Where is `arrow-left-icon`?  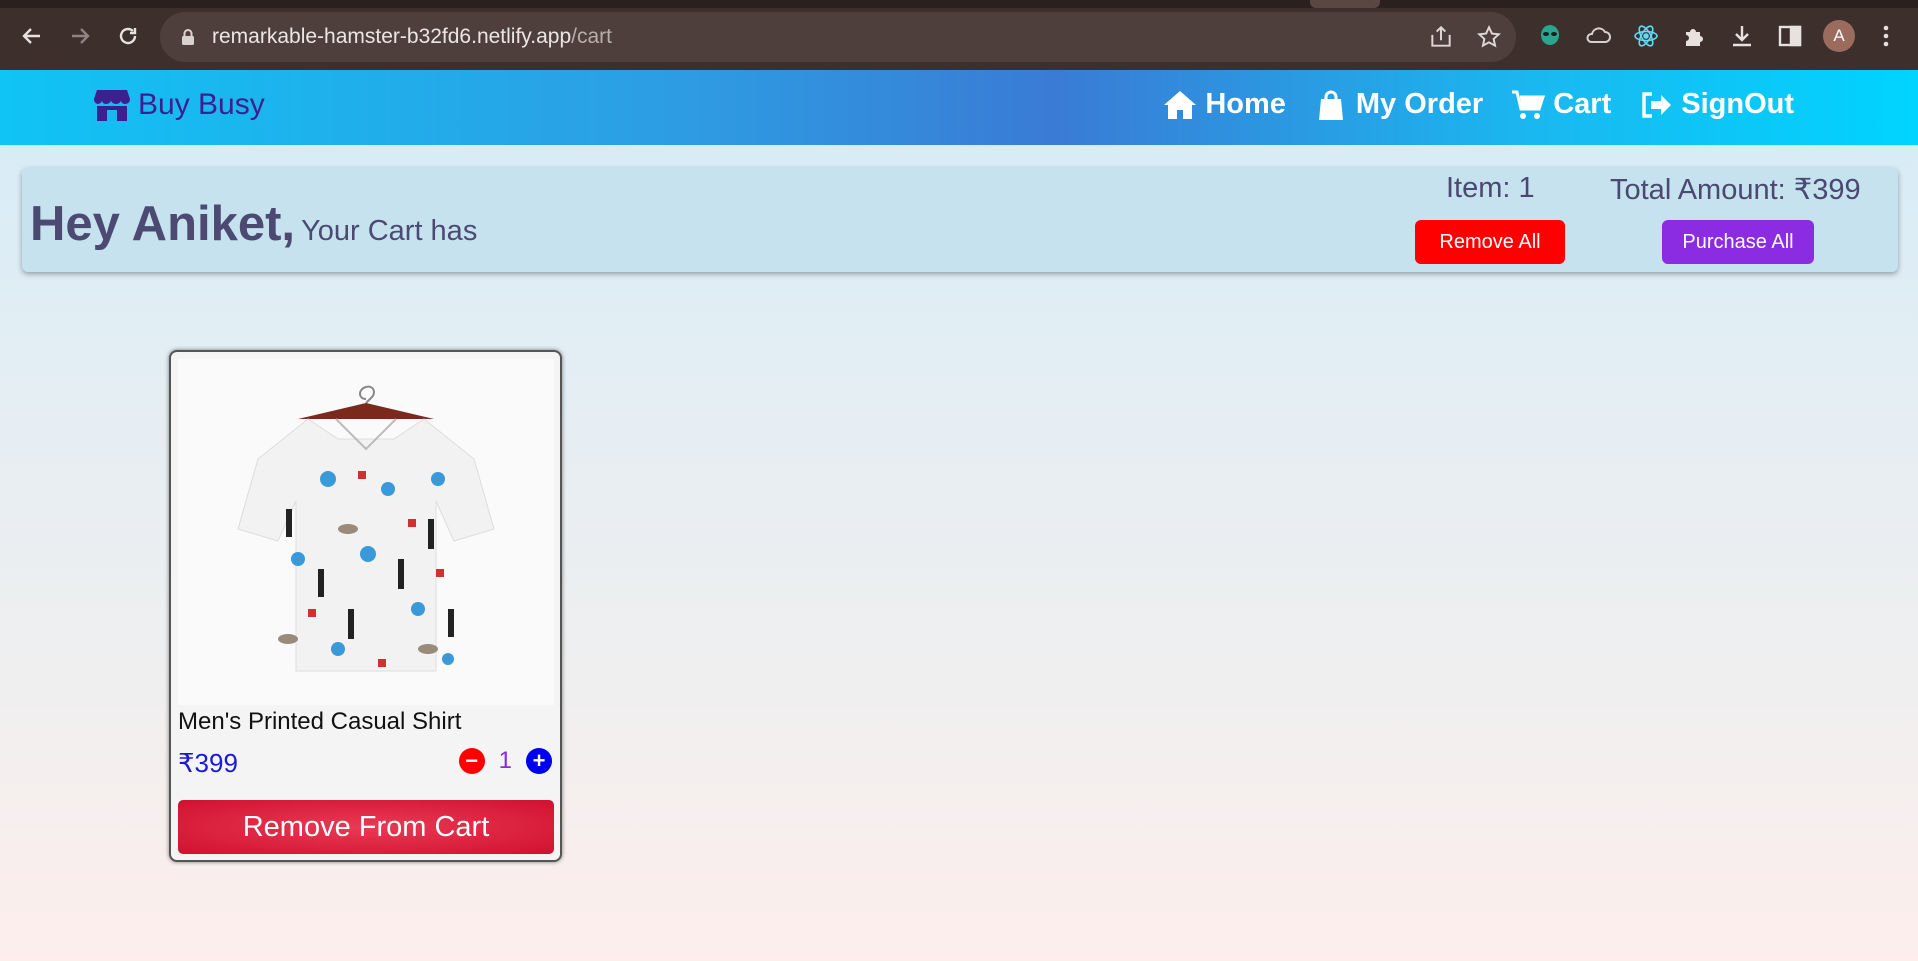 arrow-left-icon is located at coordinates (31, 36).